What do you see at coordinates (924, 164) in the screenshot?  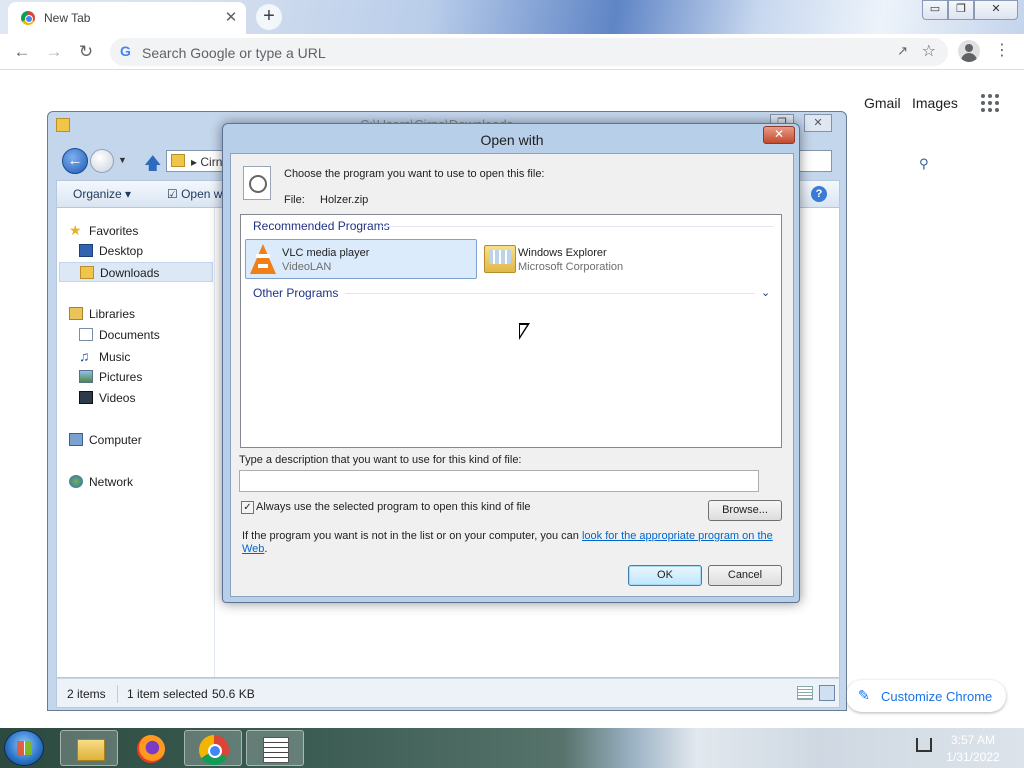 I see `search-icon: ⚲` at bounding box center [924, 164].